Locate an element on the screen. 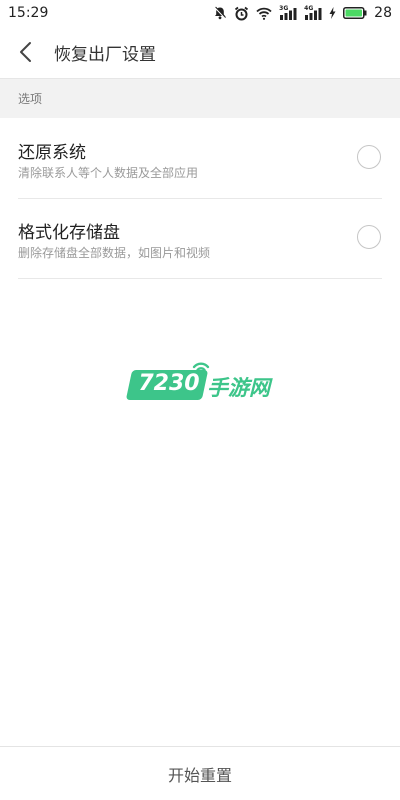 The width and height of the screenshot is (400, 800). divider is located at coordinates (200, 278).